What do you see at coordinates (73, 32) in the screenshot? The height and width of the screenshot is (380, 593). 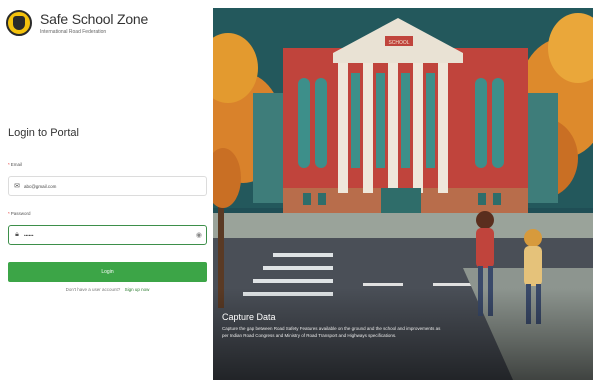 I see `brand-subtitle: International Road Federation` at bounding box center [73, 32].